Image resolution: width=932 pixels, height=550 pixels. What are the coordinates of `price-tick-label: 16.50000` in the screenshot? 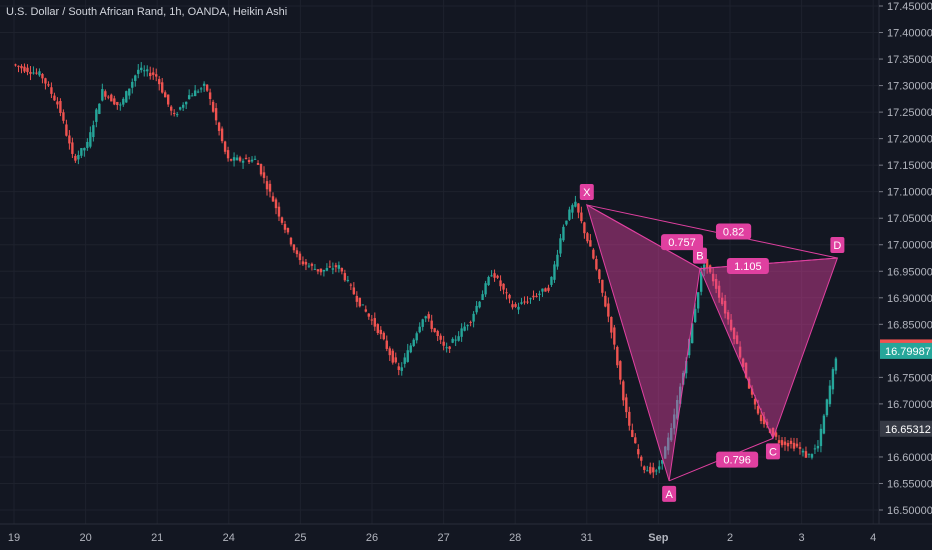 It's located at (909, 511).